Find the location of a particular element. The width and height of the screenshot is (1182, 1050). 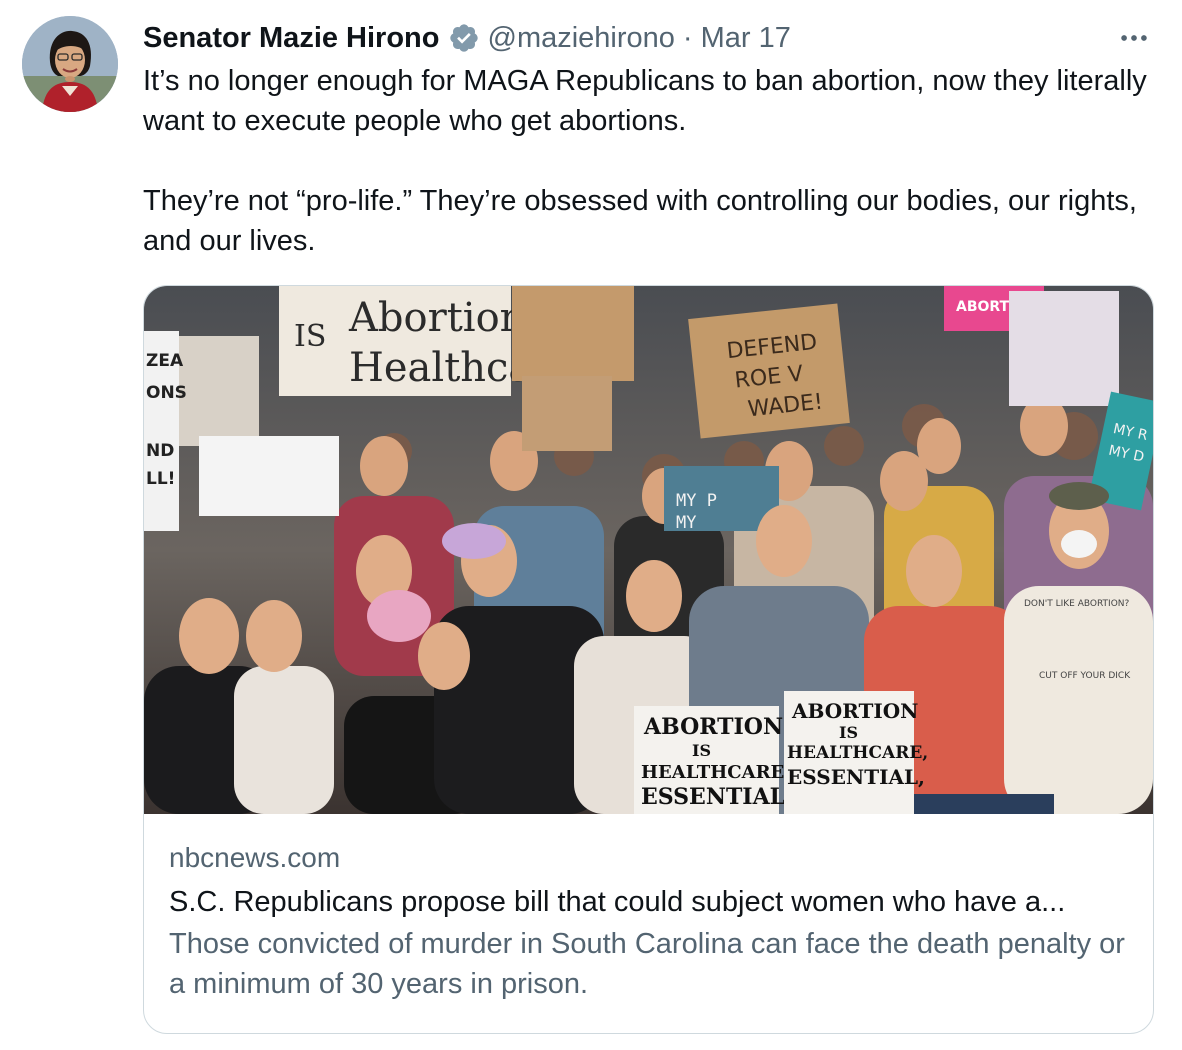

author-display-name: Senator Mazie Hirono is located at coordinates (291, 38).